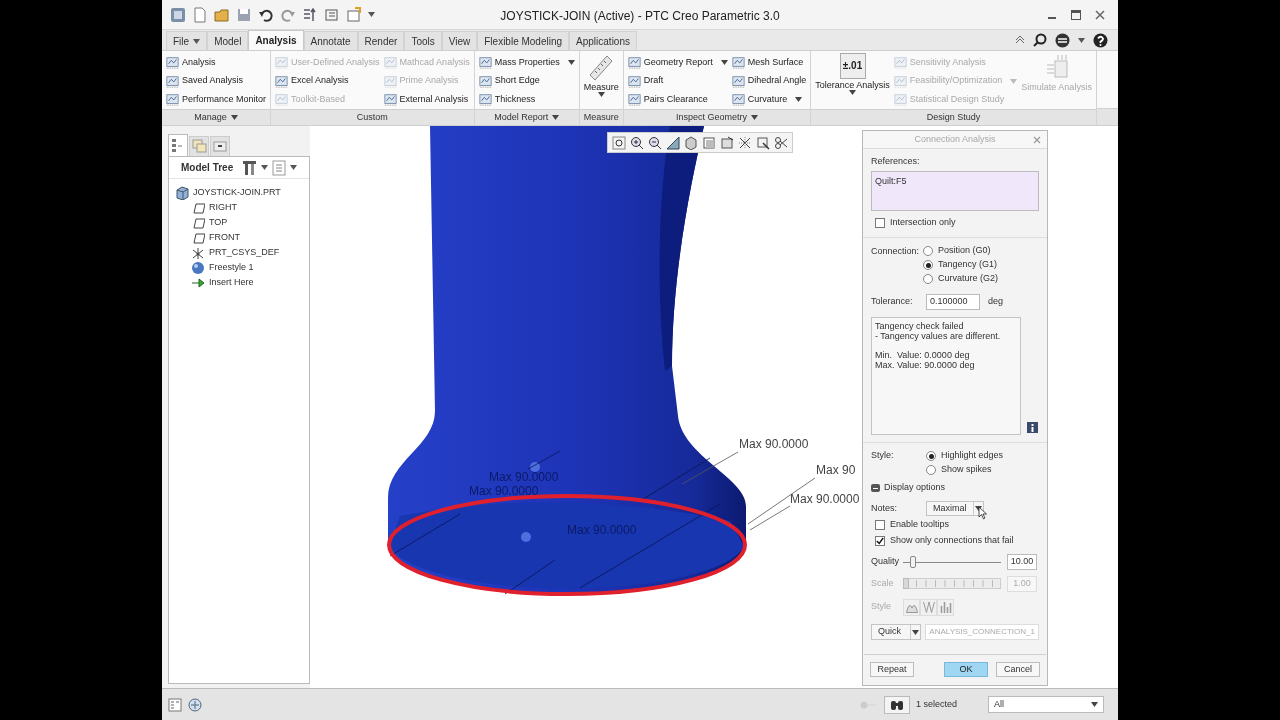  What do you see at coordinates (250, 167) in the screenshot?
I see `tools-icon` at bounding box center [250, 167].